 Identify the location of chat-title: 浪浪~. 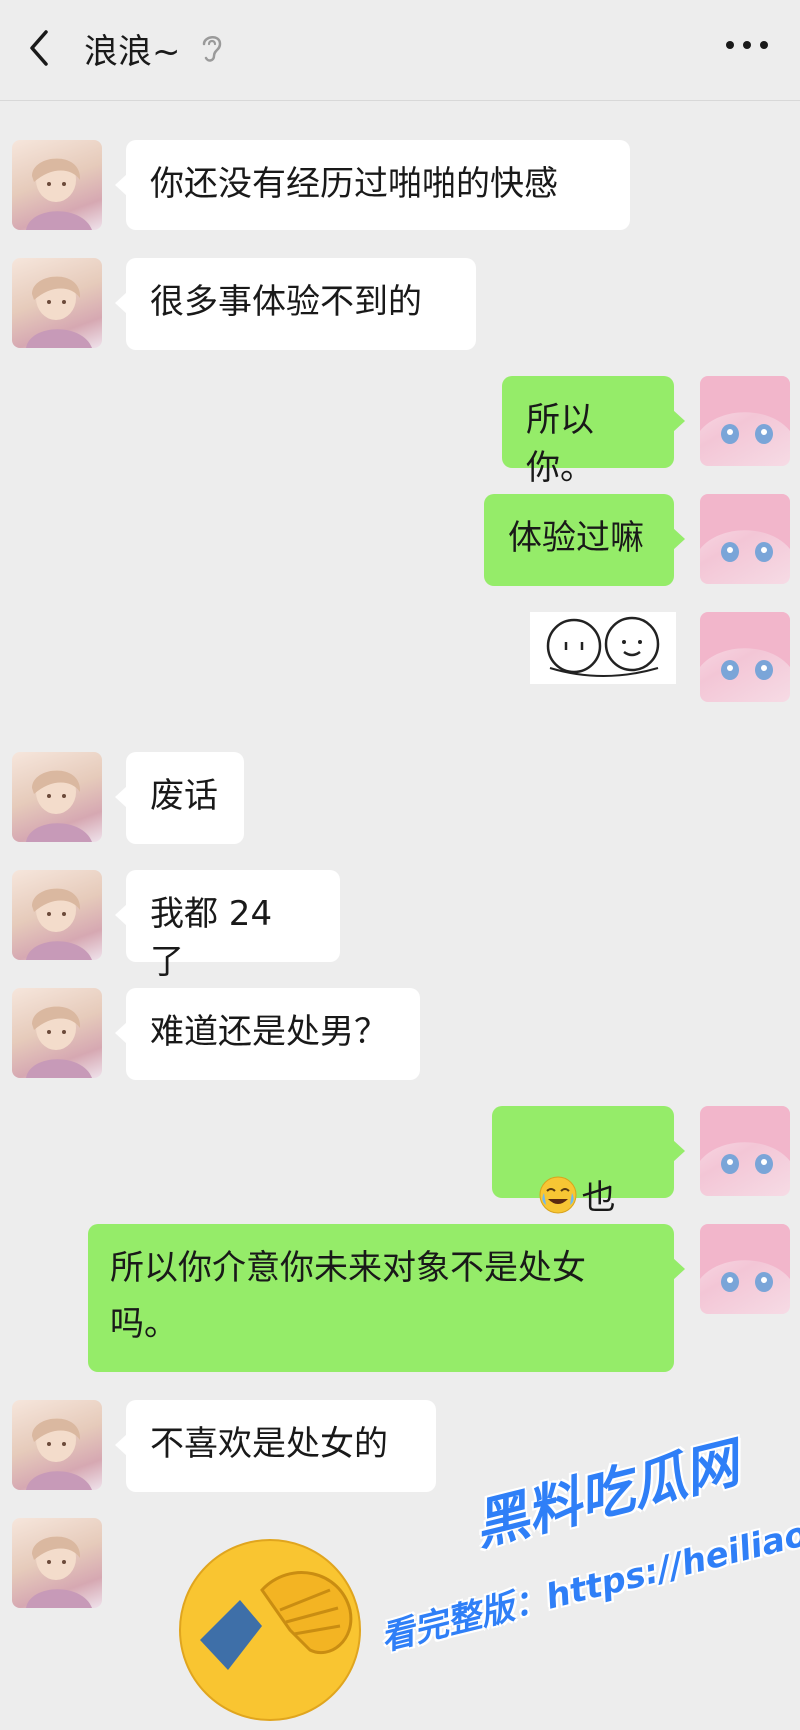
(132, 52).